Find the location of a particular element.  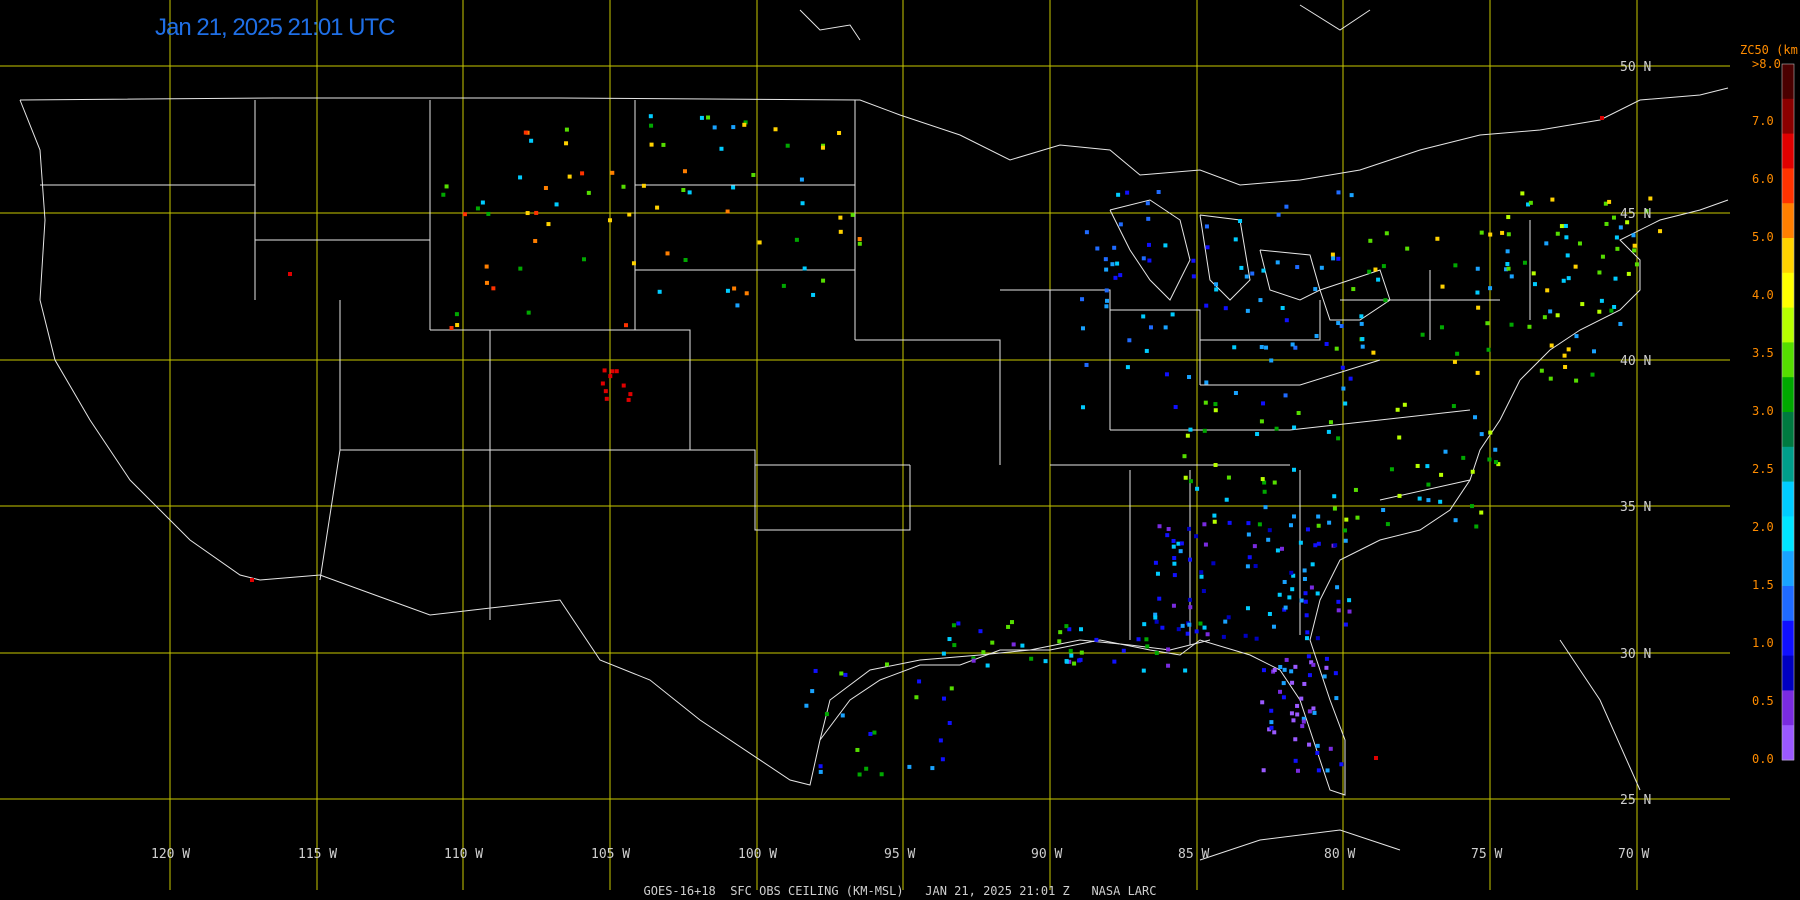

lat-label: 30 N is located at coordinates (1635, 654).